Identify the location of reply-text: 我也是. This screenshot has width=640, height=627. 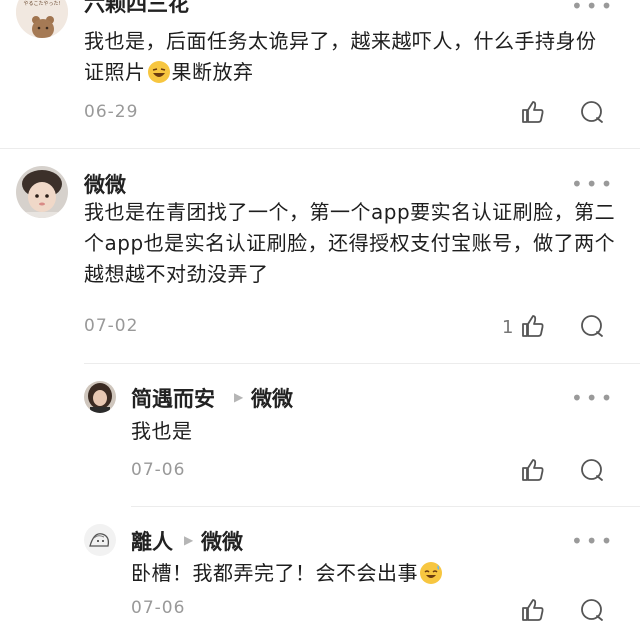
(162, 431).